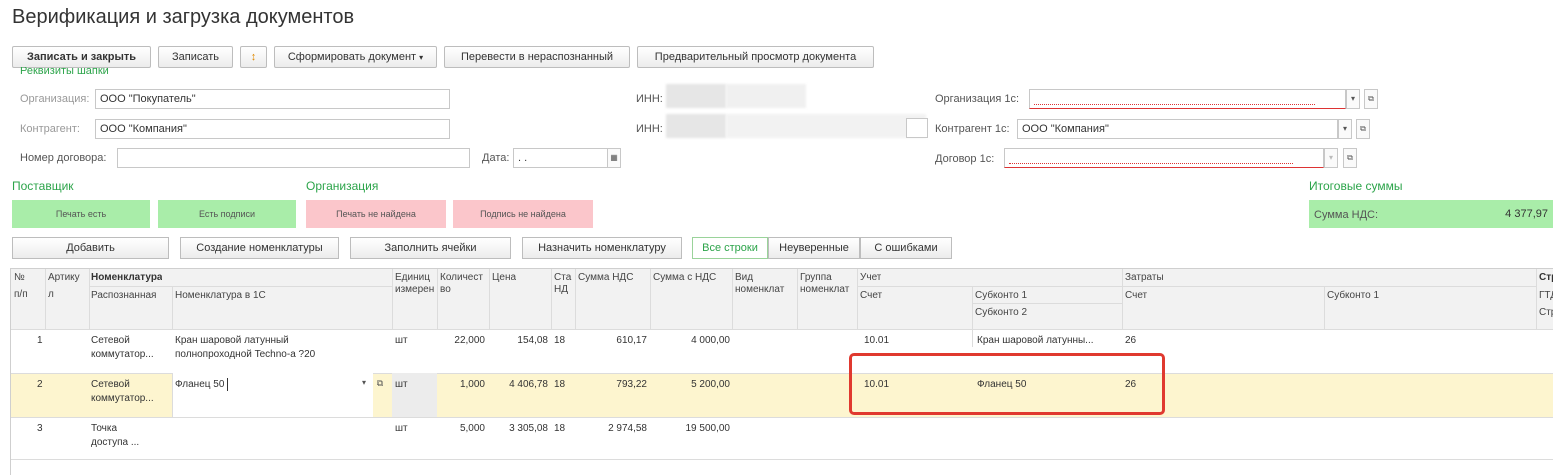  I want to click on row-sum-with-vat: 19 500,00, so click(708, 428).